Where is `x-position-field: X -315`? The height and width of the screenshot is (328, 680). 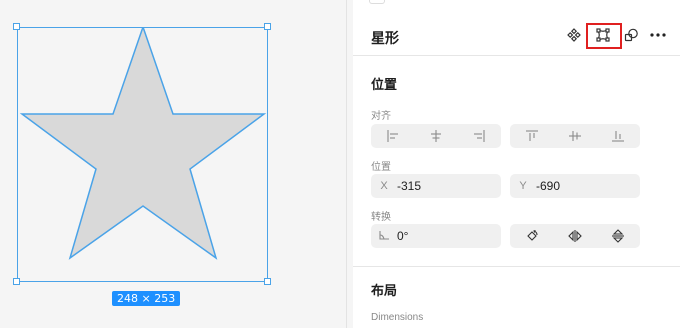
x-position-field: X -315 is located at coordinates (436, 186).